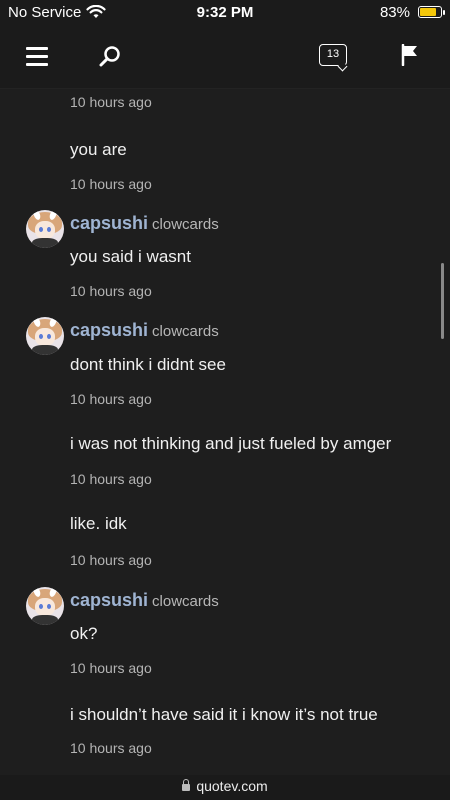 Image resolution: width=450 pixels, height=800 pixels. I want to click on message-text: dont think i didnt see, so click(148, 364).